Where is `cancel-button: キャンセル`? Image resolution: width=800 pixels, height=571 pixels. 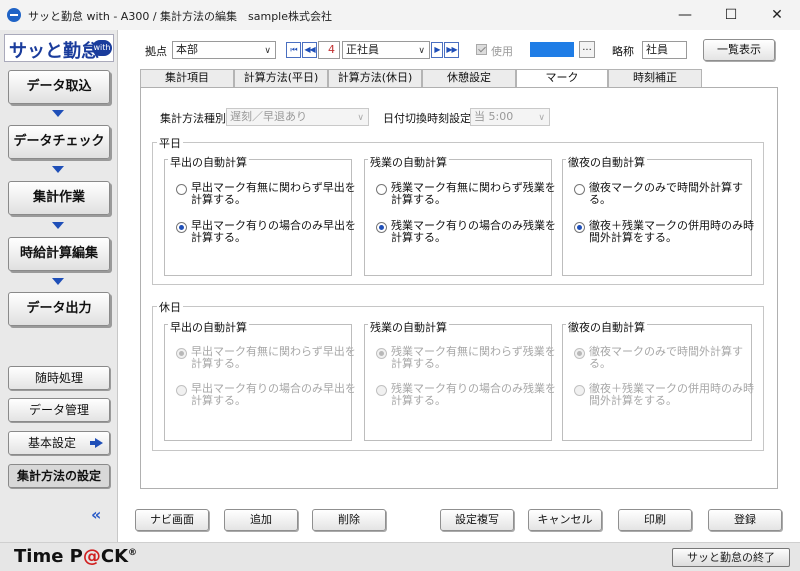 cancel-button: キャンセル is located at coordinates (565, 520).